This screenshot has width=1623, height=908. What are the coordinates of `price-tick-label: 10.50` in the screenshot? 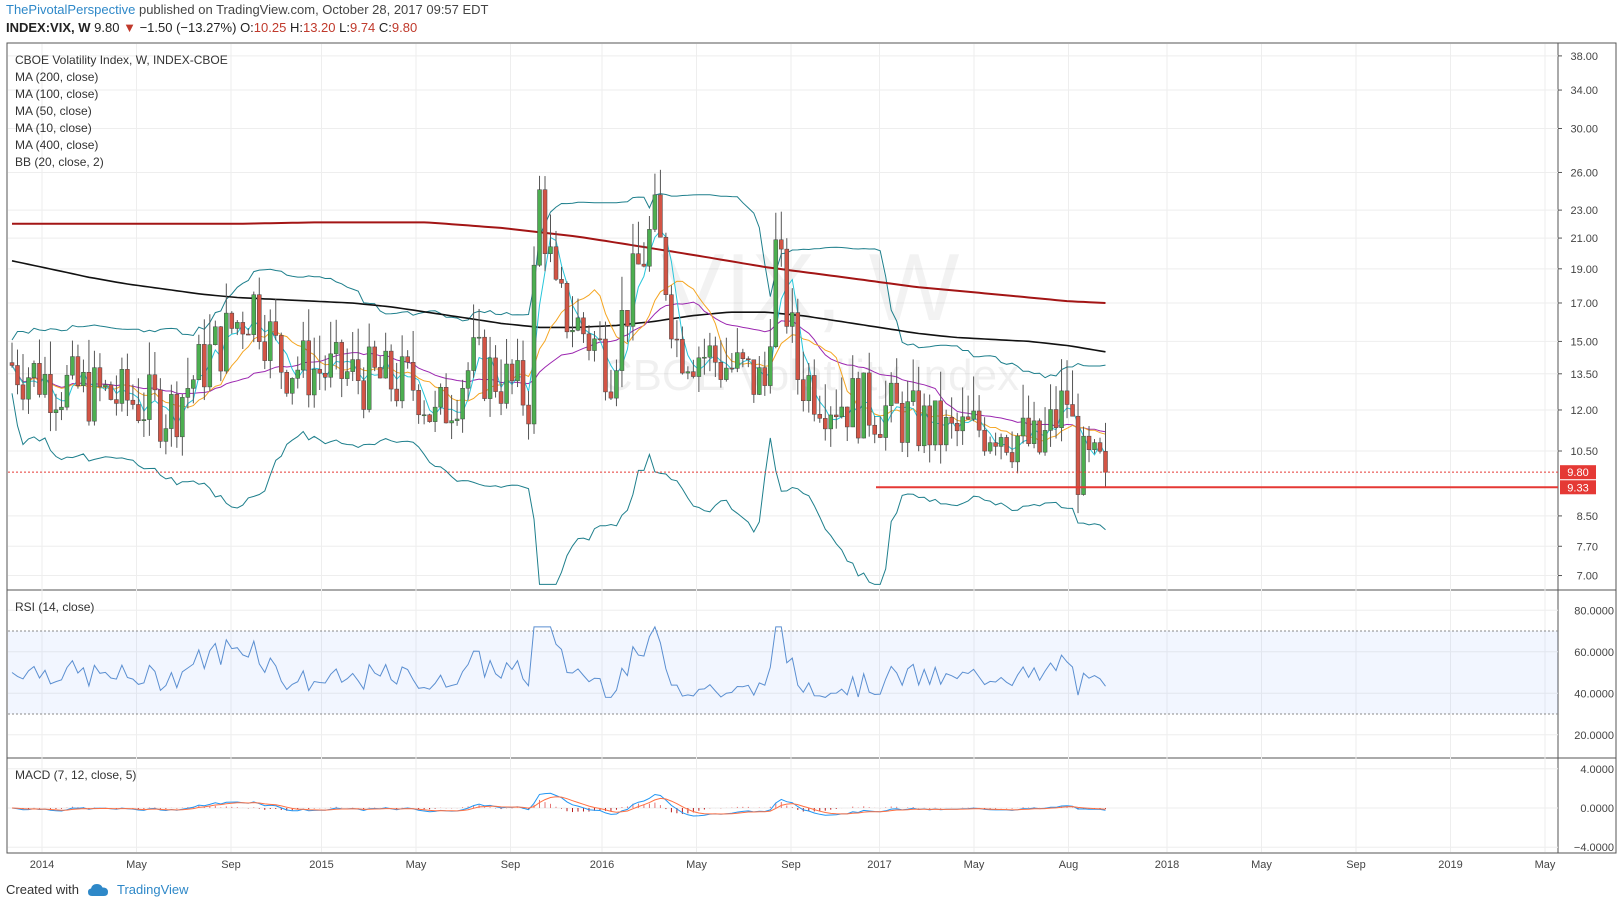 It's located at (1584, 452).